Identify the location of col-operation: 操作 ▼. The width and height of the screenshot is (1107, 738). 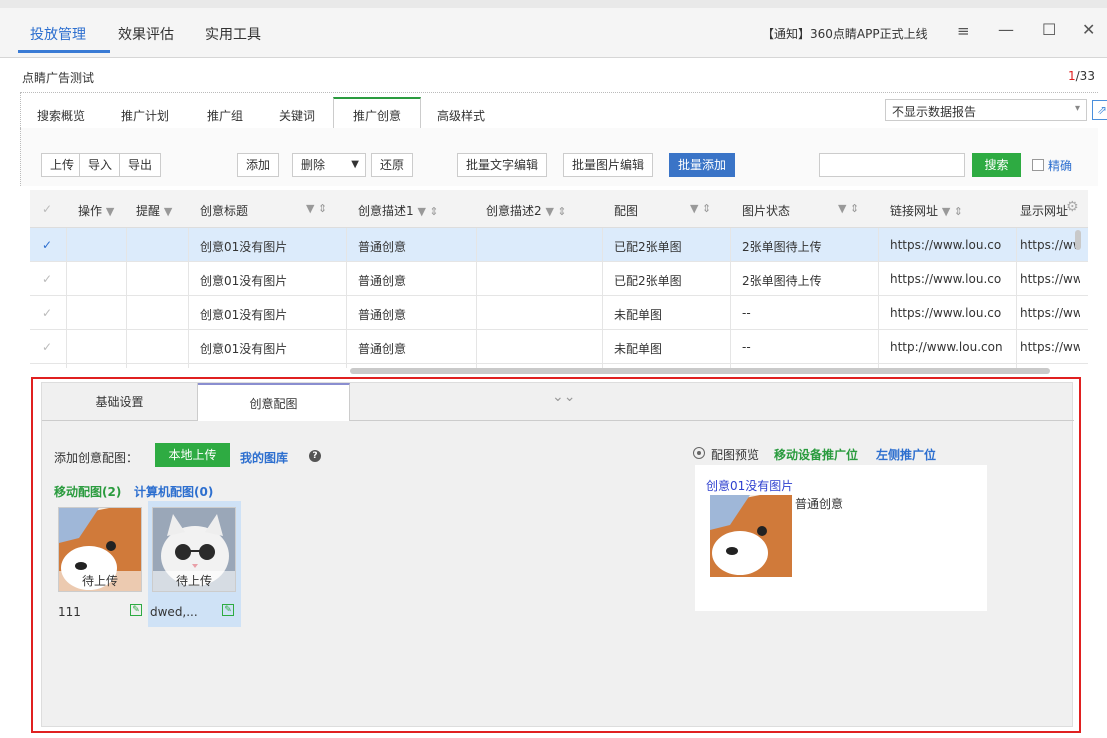
(96, 210).